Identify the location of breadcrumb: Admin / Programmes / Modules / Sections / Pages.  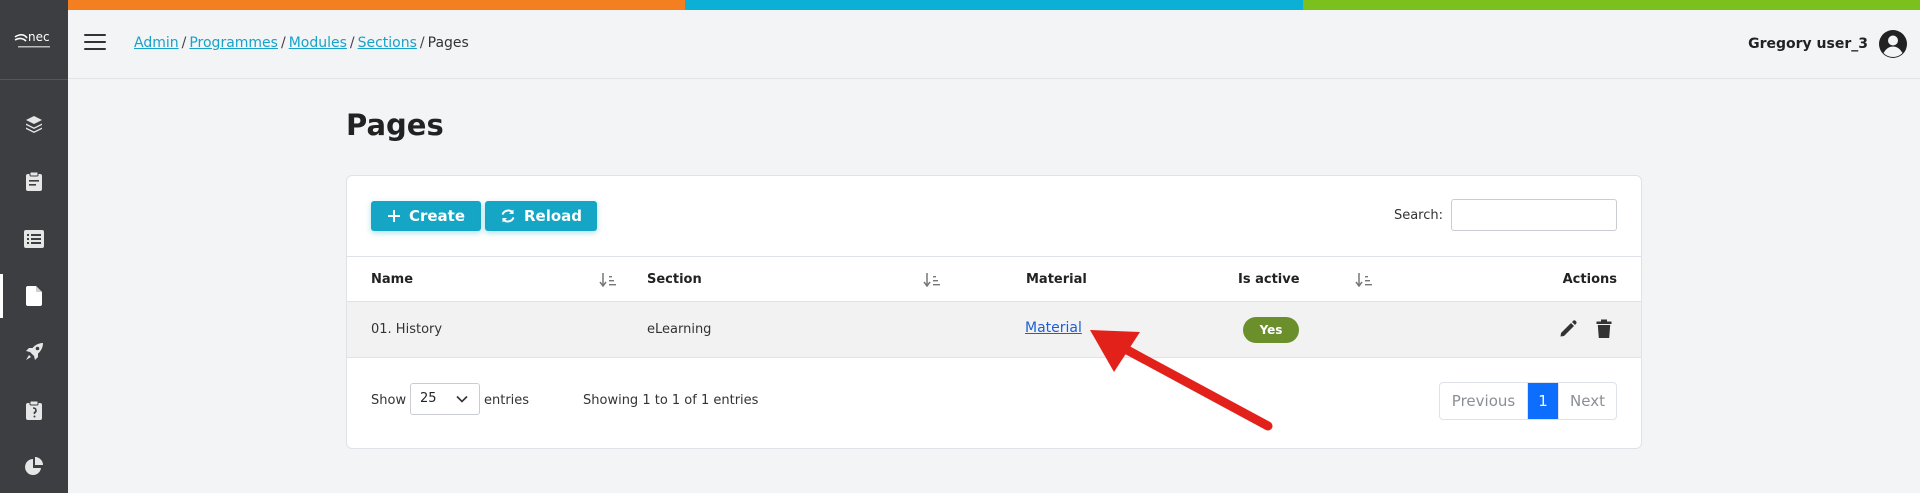
(301, 43).